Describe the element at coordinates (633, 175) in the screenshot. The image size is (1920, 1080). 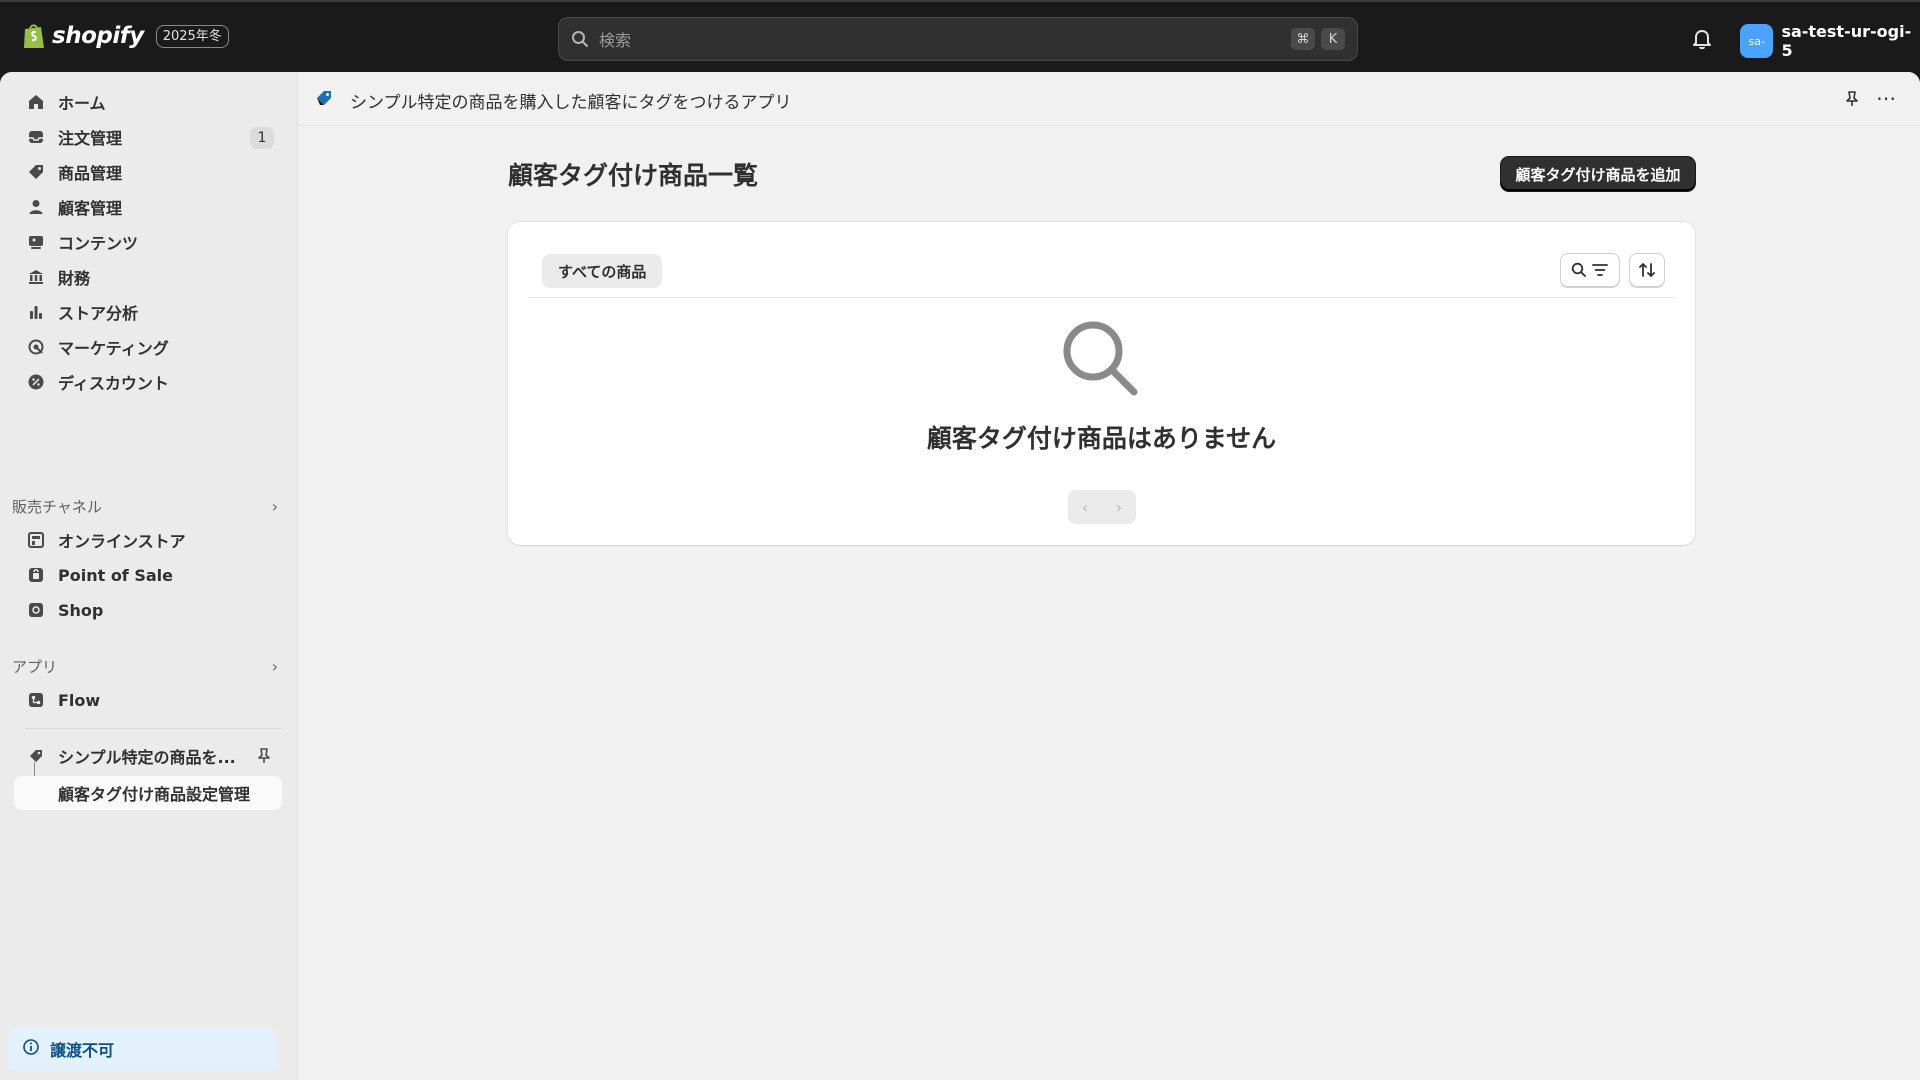
I see `page-title: 顧客タグ付け商品一覧` at that location.